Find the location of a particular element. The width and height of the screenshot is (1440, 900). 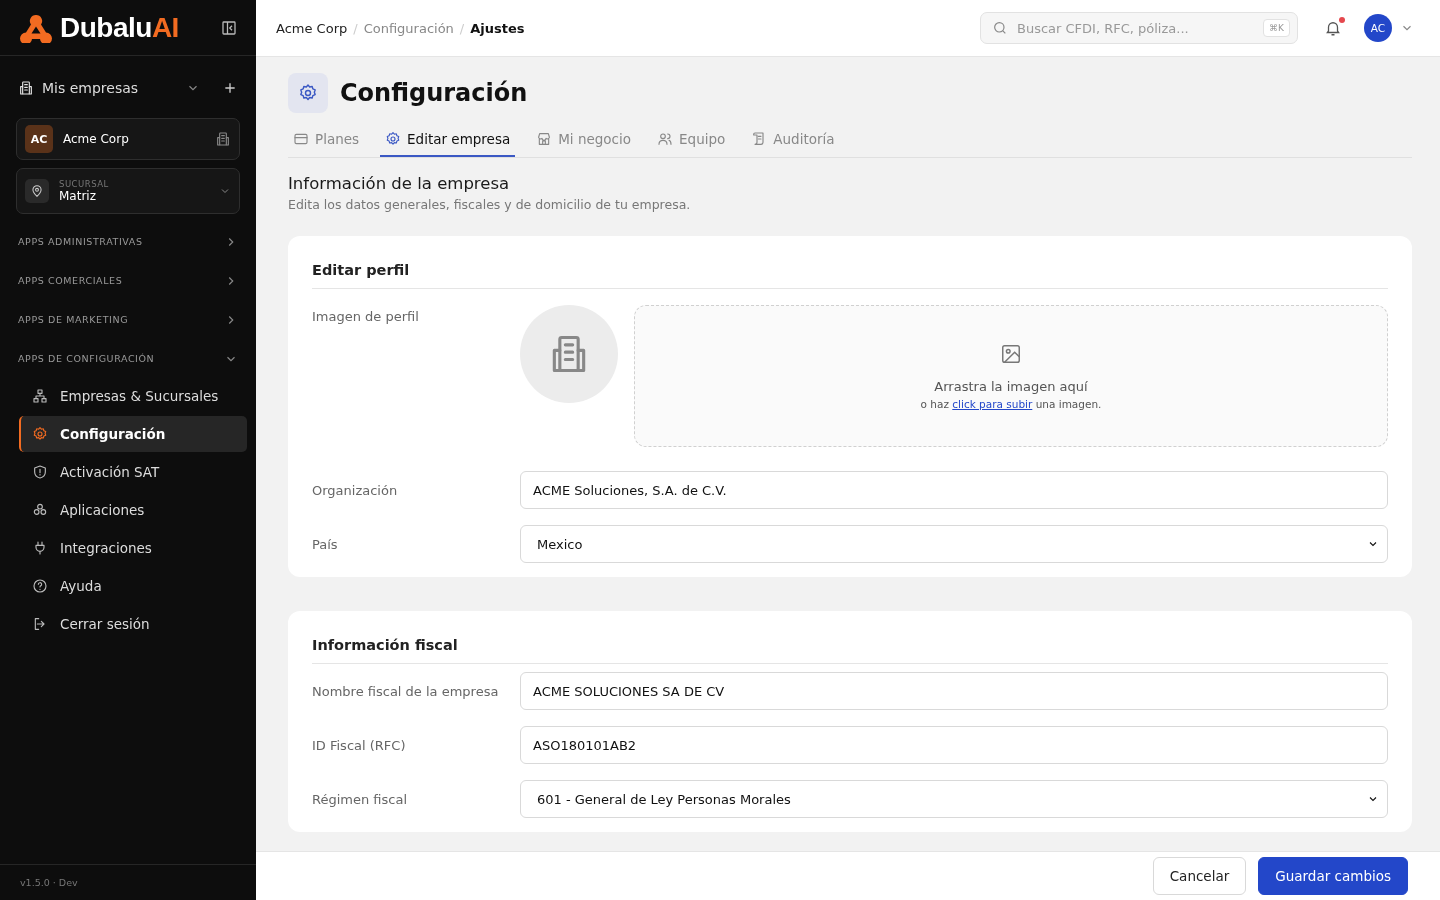

section-header: APPS DE MARKETING is located at coordinates (128, 319).